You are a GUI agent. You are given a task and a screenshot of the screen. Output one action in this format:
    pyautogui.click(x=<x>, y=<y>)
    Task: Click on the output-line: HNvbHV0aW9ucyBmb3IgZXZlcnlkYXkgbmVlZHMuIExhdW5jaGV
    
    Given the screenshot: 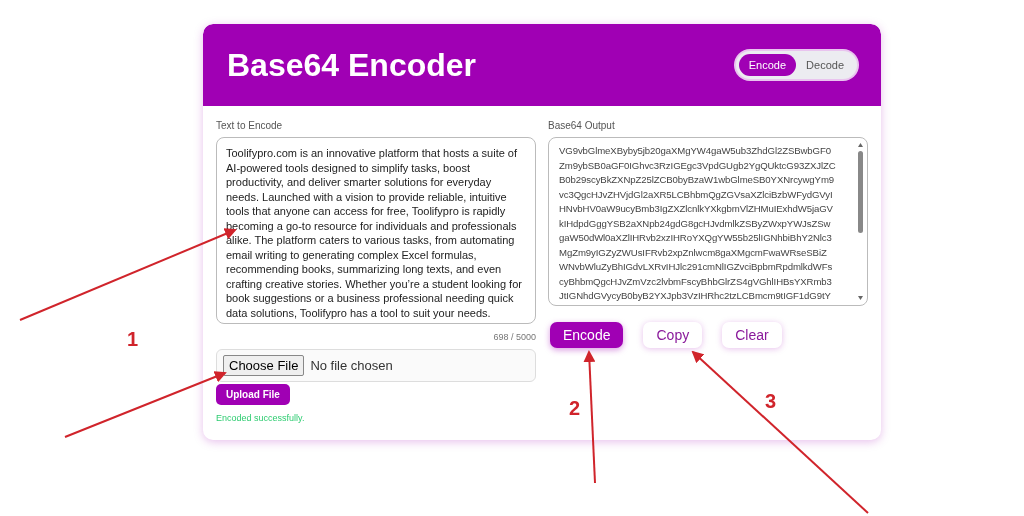 What is the action you would take?
    pyautogui.click(x=696, y=209)
    